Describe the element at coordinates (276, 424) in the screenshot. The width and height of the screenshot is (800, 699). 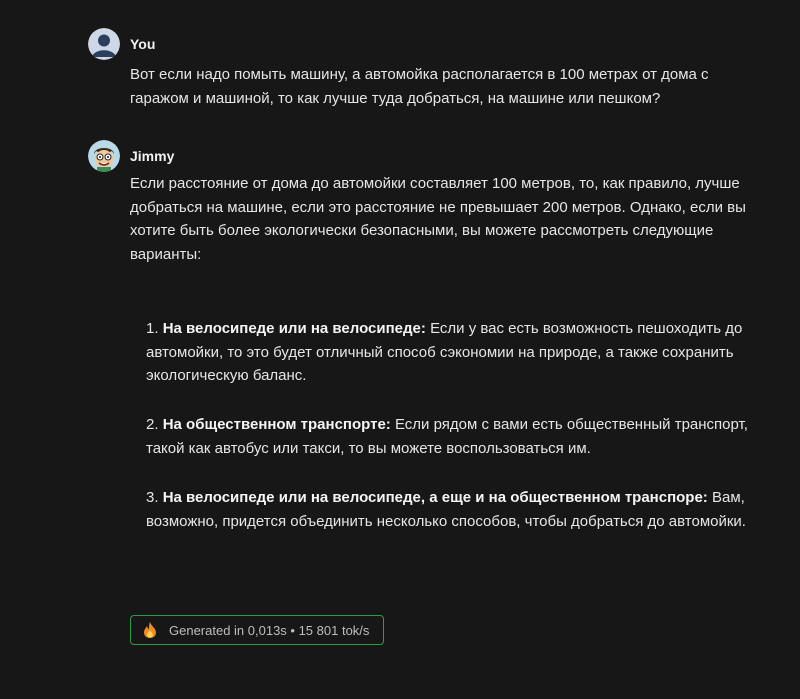
I see `list-item-title: На общественном транспорте:` at that location.